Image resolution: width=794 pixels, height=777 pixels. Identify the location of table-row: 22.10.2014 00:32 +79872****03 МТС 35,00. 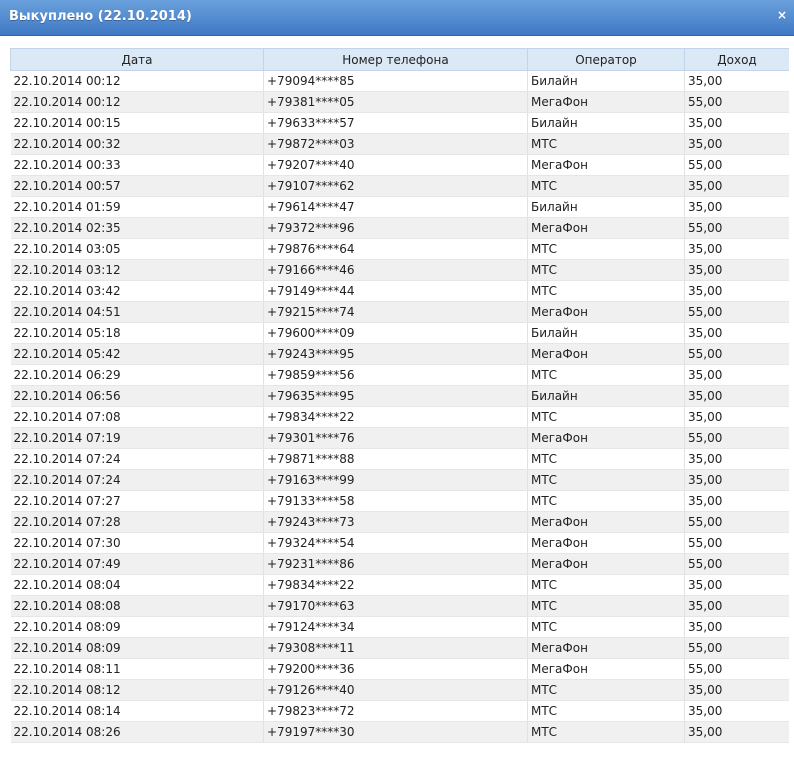
(399, 144).